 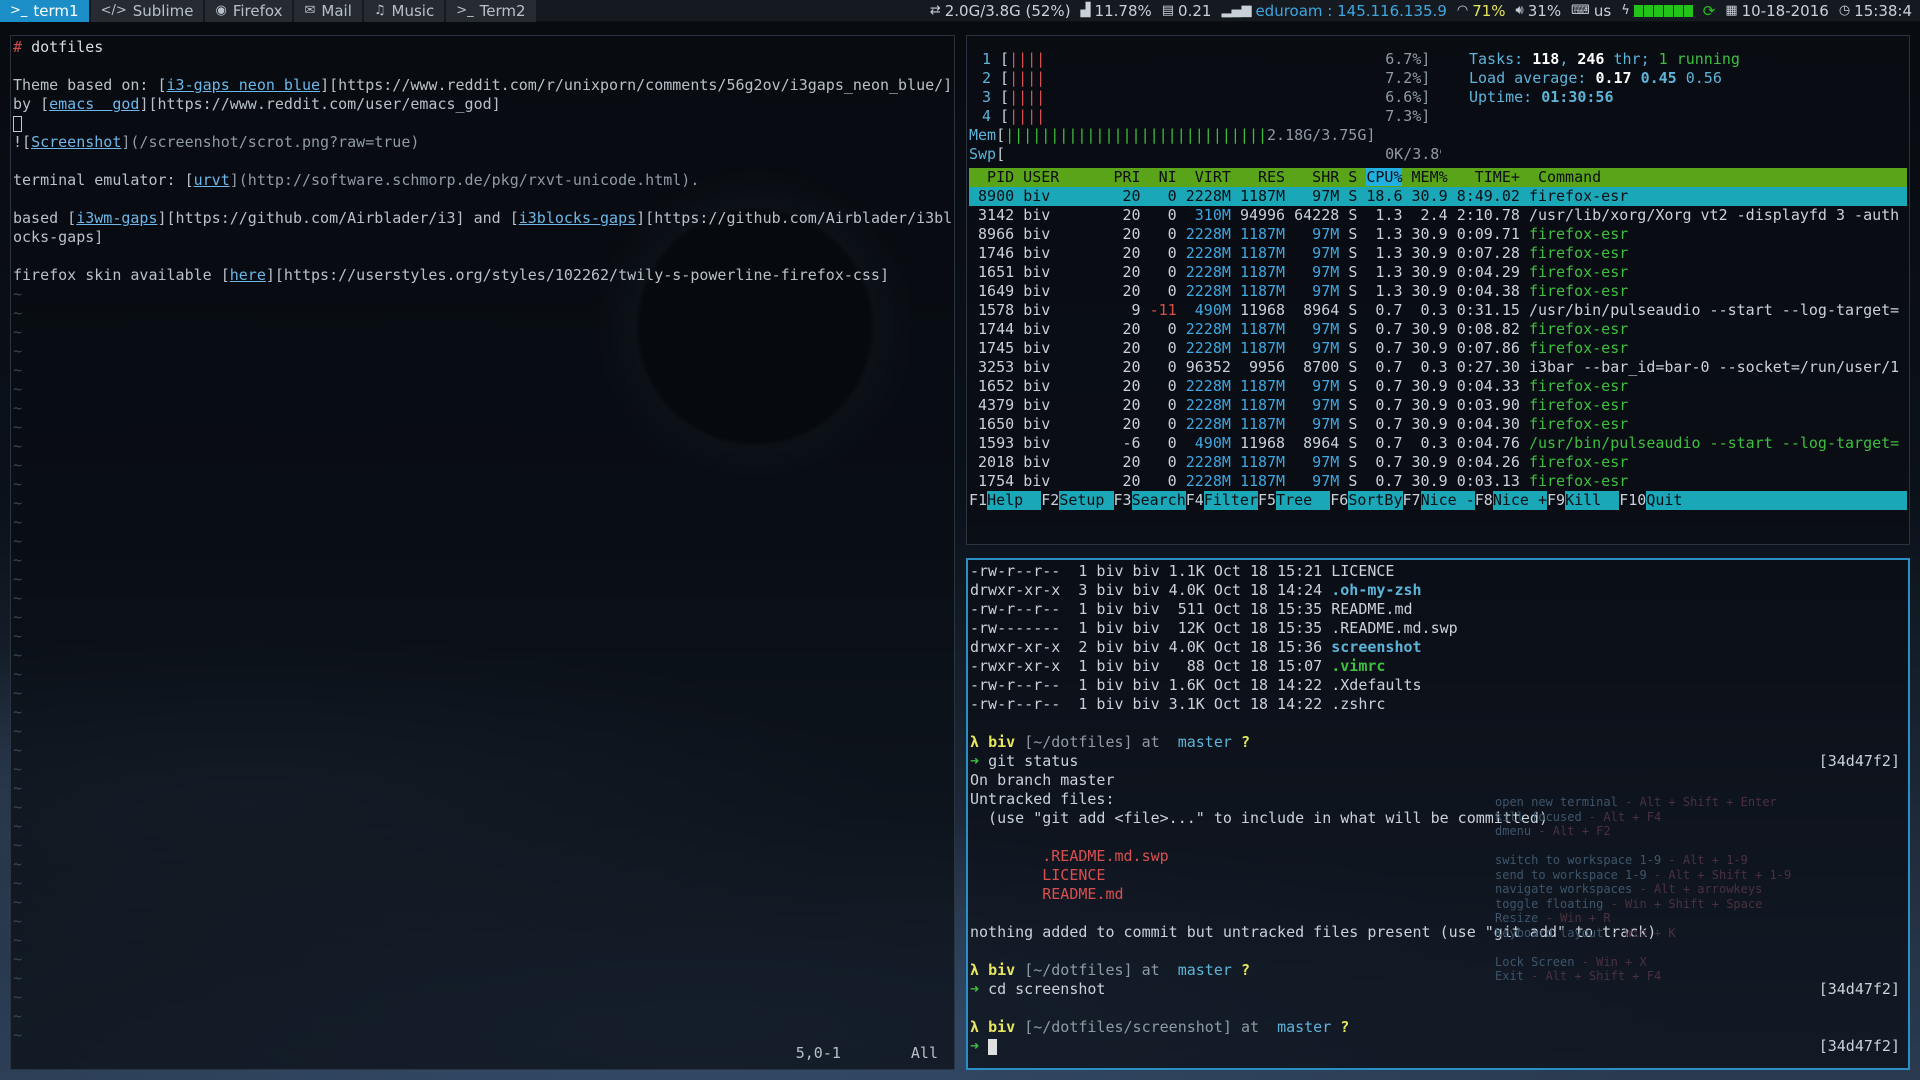 What do you see at coordinates (983, 154) in the screenshot?
I see `swap-label: Swp` at bounding box center [983, 154].